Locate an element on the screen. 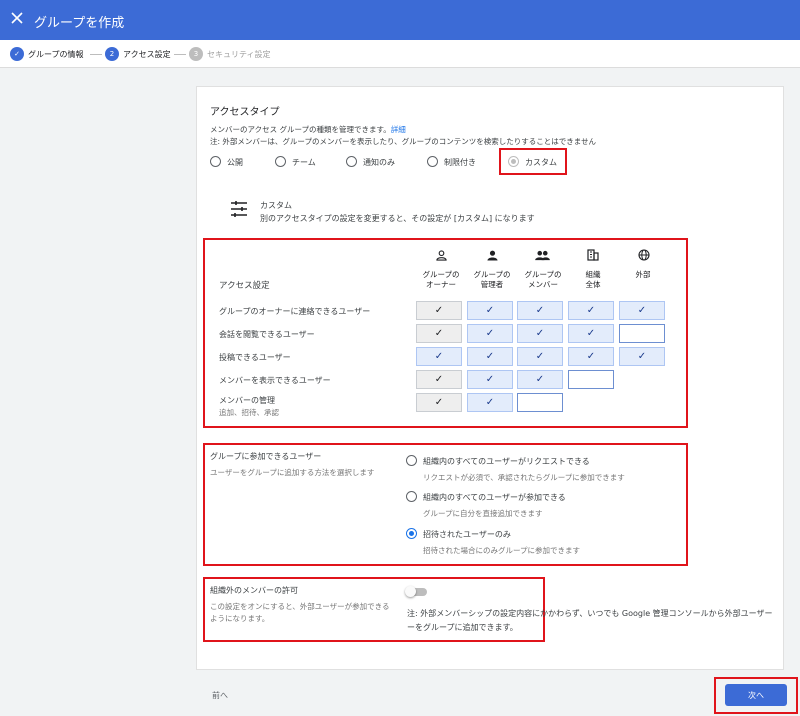 Image resolution: width=800 pixels, height=716 pixels. step-security: 3 セキュリティ設定 is located at coordinates (230, 54).